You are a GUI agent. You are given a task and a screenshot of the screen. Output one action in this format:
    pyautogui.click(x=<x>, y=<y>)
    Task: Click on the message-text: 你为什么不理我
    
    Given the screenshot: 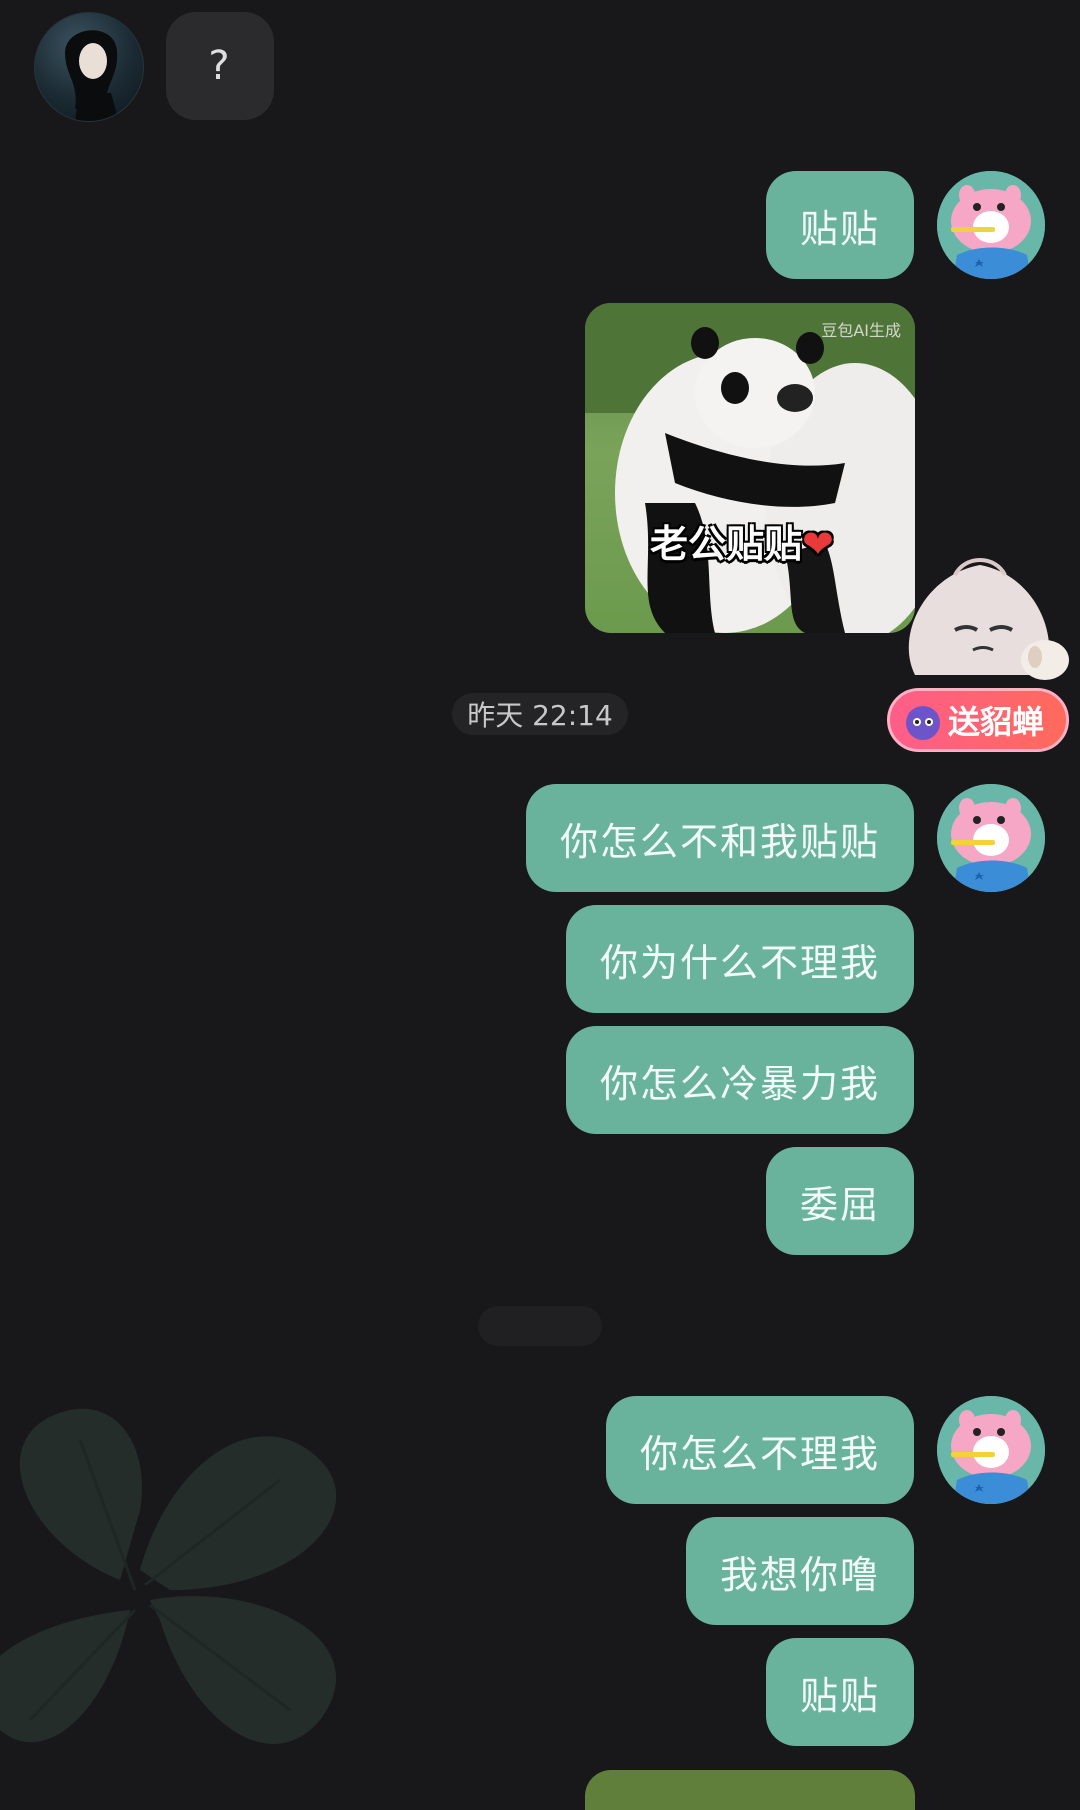 What is the action you would take?
    pyautogui.click(x=739, y=962)
    